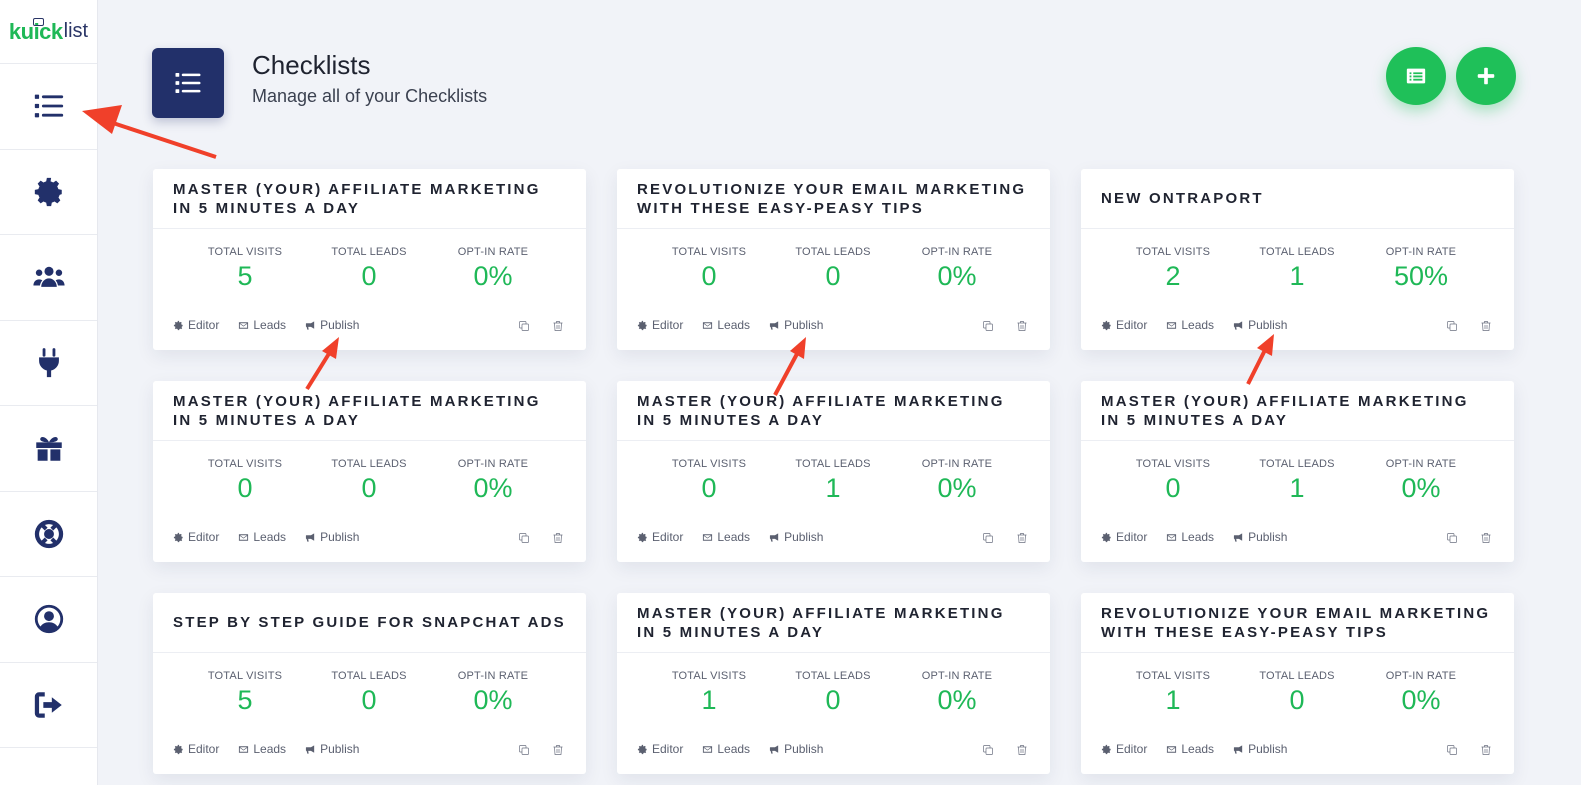 This screenshot has height=785, width=1581. Describe the element at coordinates (48, 32) in the screenshot. I see `logo: kuick list` at that location.